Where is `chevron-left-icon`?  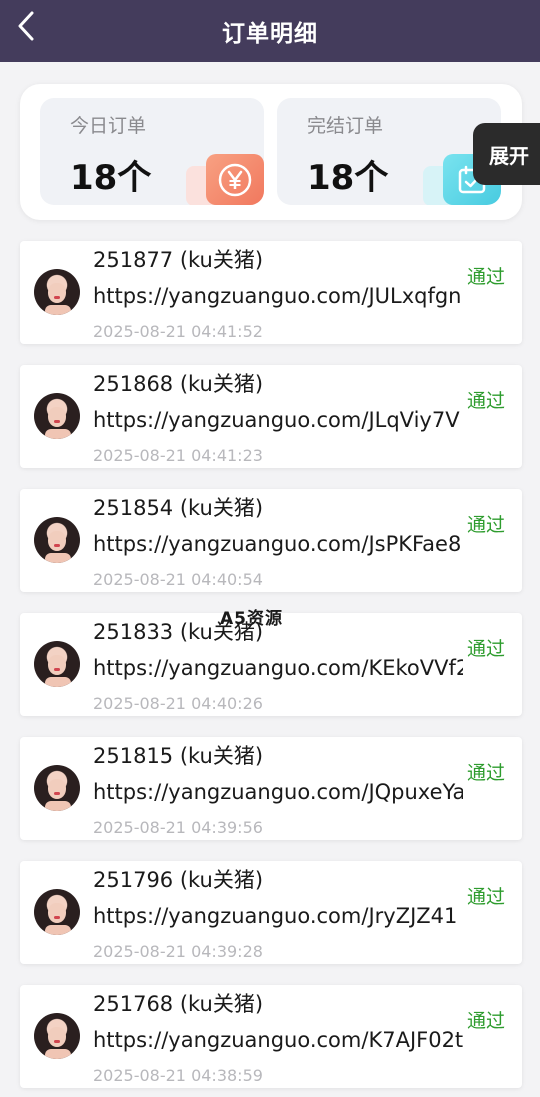 chevron-left-icon is located at coordinates (26, 26).